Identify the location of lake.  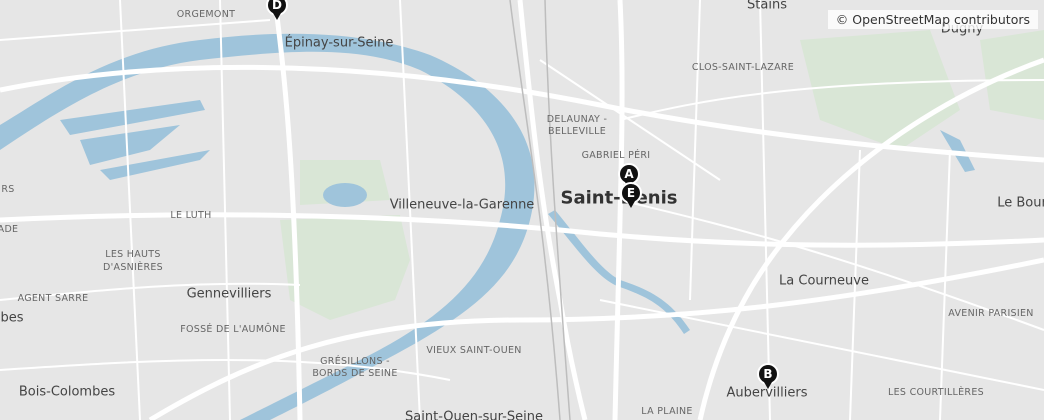
(345, 195).